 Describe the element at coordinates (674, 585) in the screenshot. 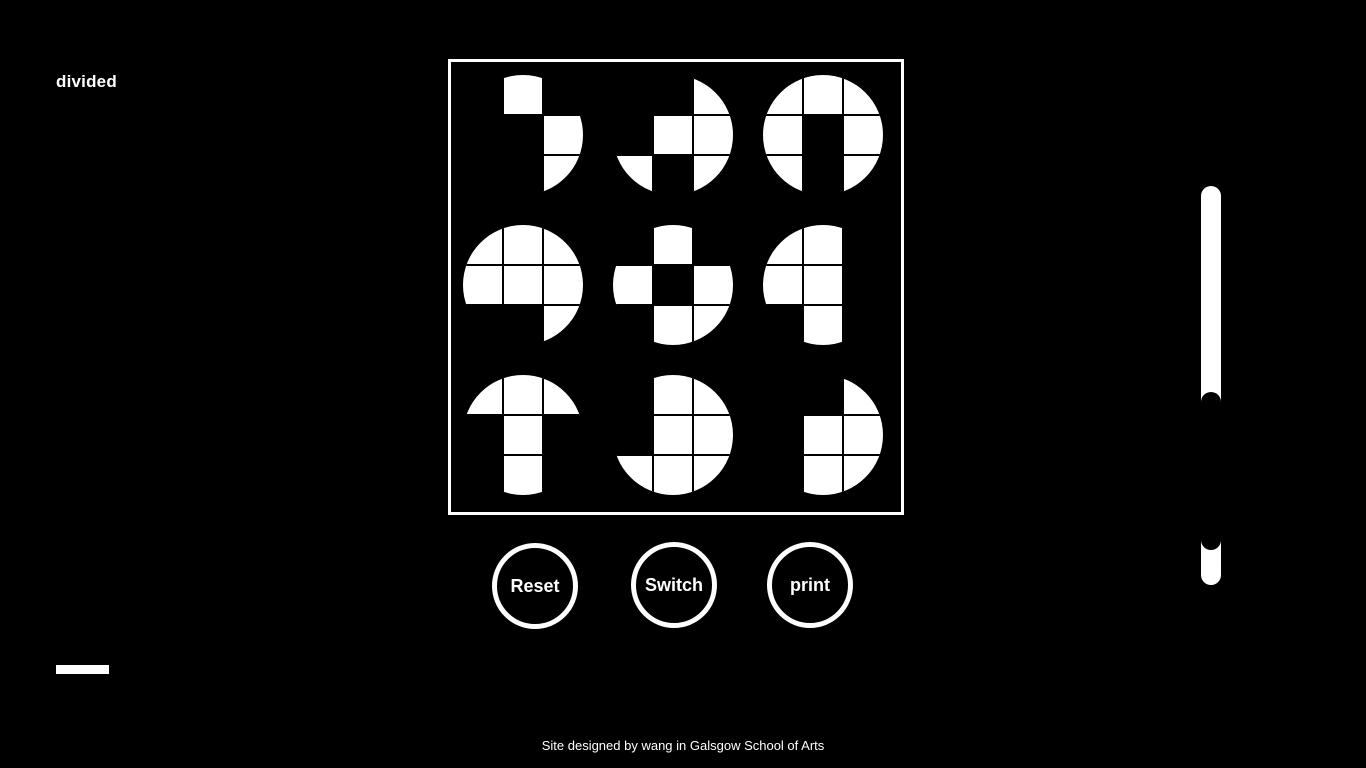

I see `switch-button: Switch` at that location.